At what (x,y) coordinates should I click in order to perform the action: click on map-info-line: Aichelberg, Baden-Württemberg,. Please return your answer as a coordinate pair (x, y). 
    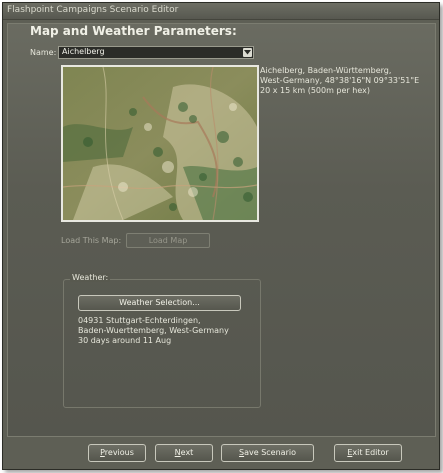
    Looking at the image, I should click on (326, 70).